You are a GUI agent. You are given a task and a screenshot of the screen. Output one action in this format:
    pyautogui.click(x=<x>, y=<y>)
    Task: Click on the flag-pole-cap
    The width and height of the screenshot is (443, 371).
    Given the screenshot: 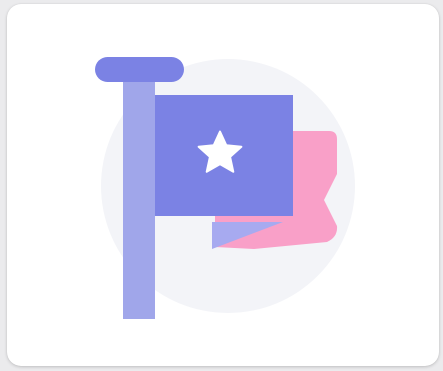 What is the action you would take?
    pyautogui.click(x=139, y=69)
    